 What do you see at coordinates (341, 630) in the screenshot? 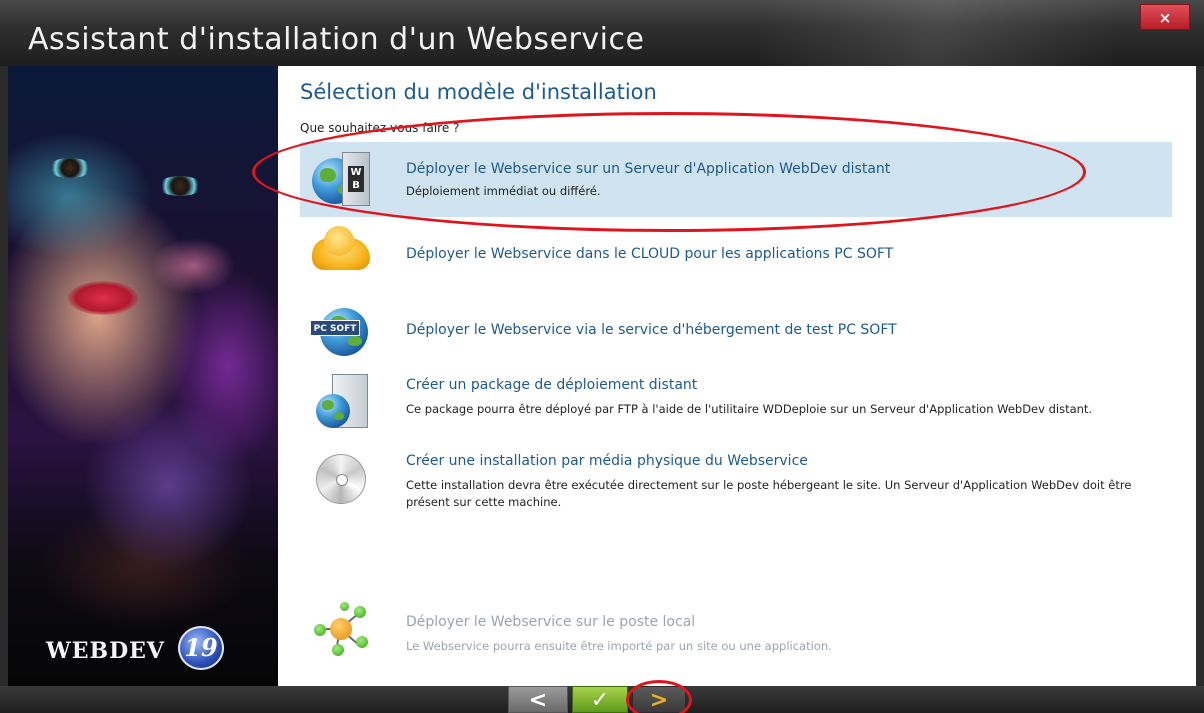
I see `network-nodes-icon` at bounding box center [341, 630].